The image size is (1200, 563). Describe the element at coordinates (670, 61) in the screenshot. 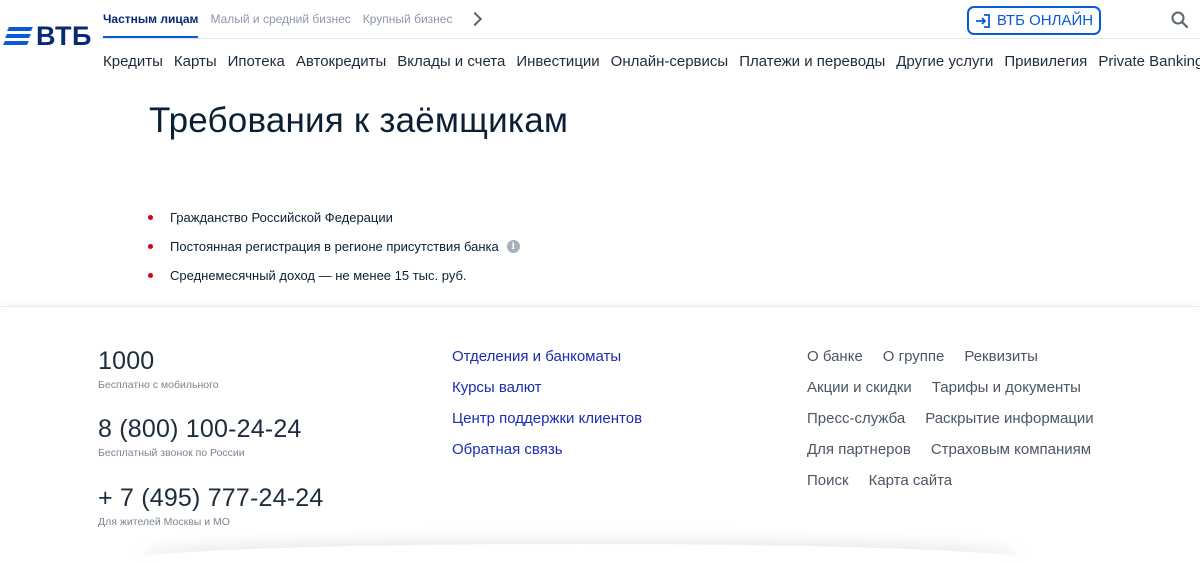

I see `nav-online-services: Онлайн-сервисы` at that location.